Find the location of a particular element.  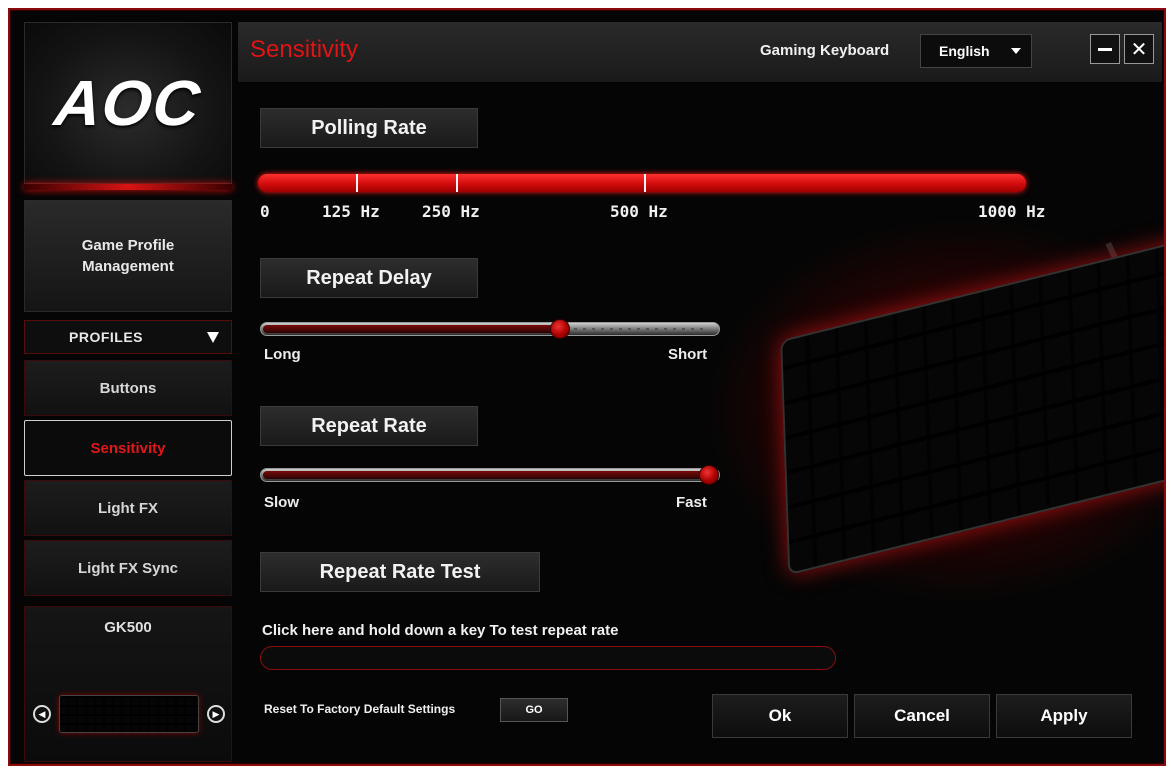

sidebar-item-label: Light FX is located at coordinates (128, 508).